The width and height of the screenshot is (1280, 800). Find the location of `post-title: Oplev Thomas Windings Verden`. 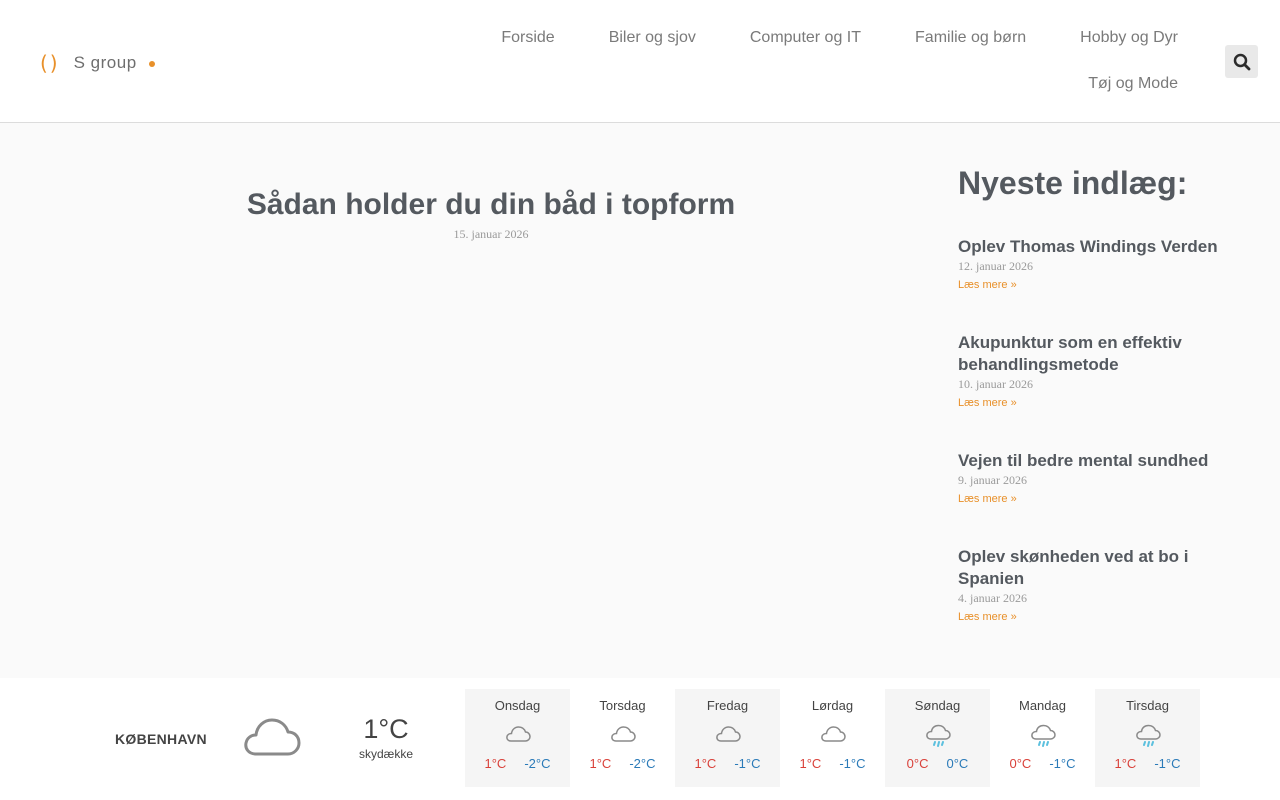

post-title: Oplev Thomas Windings Verden is located at coordinates (1098, 247).